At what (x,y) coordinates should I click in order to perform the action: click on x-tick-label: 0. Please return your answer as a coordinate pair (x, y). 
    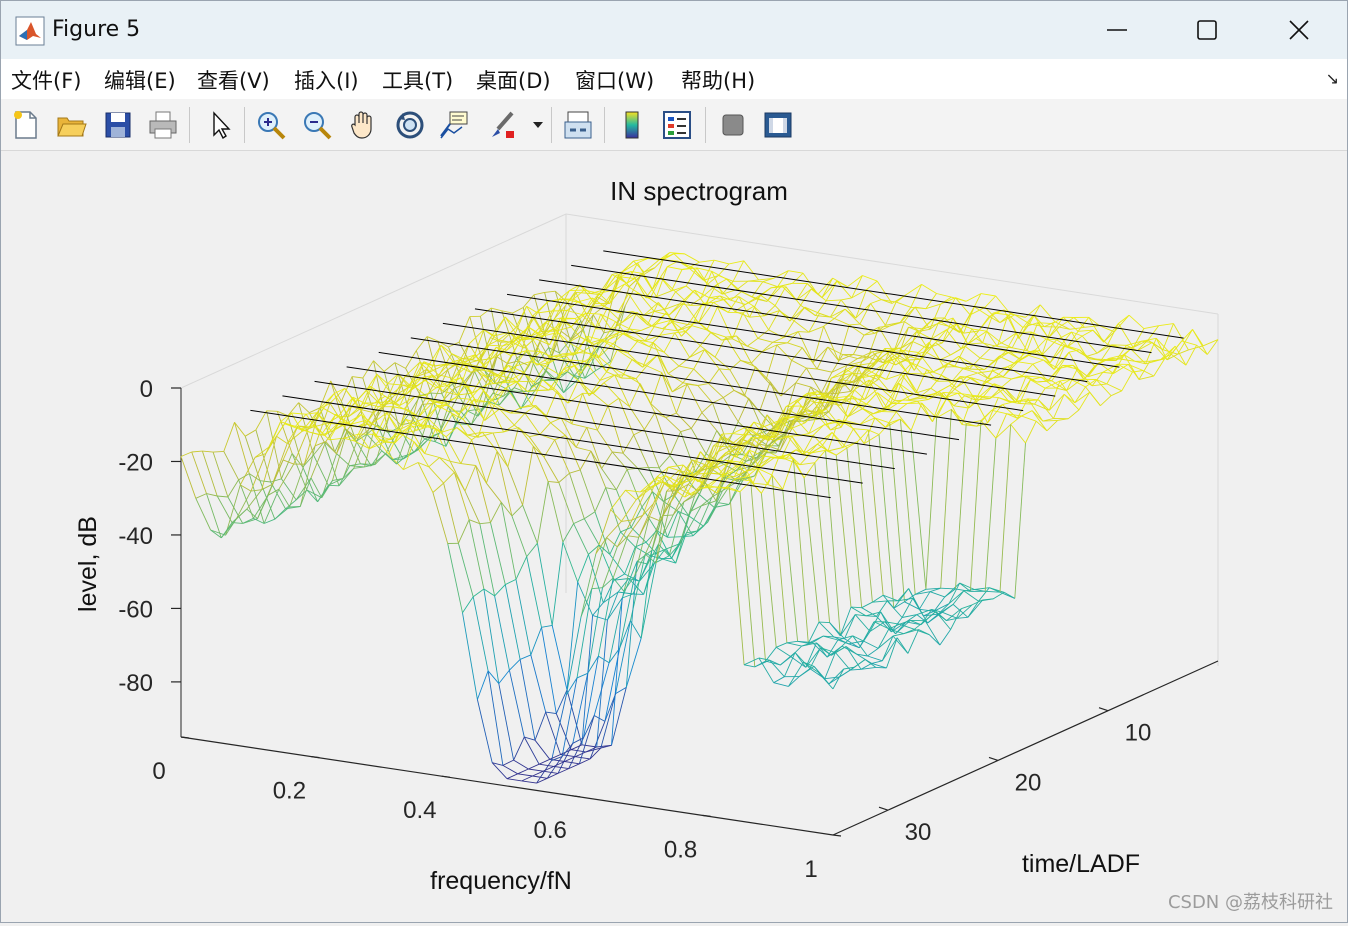
    Looking at the image, I should click on (158, 771).